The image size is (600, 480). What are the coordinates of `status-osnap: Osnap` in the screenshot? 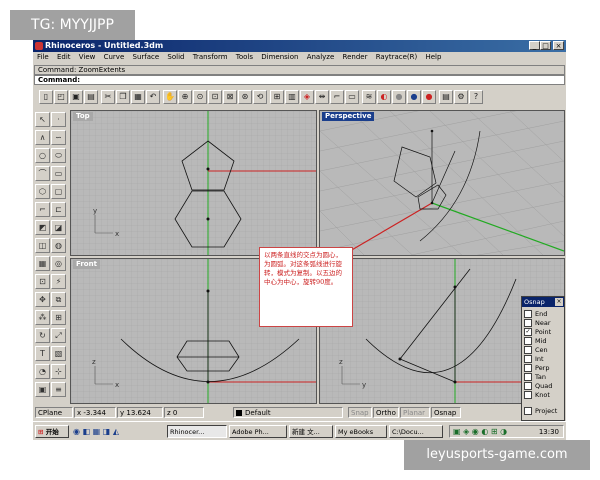 It's located at (446, 412).